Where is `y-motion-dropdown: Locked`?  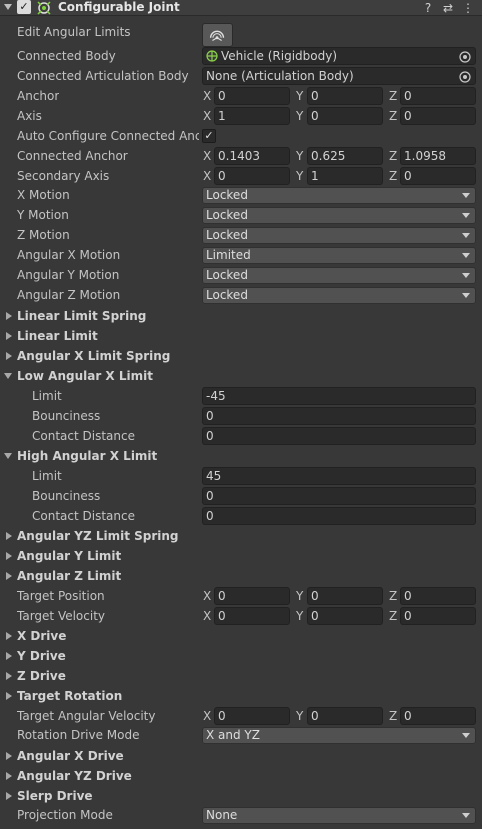 y-motion-dropdown: Locked is located at coordinates (339, 215).